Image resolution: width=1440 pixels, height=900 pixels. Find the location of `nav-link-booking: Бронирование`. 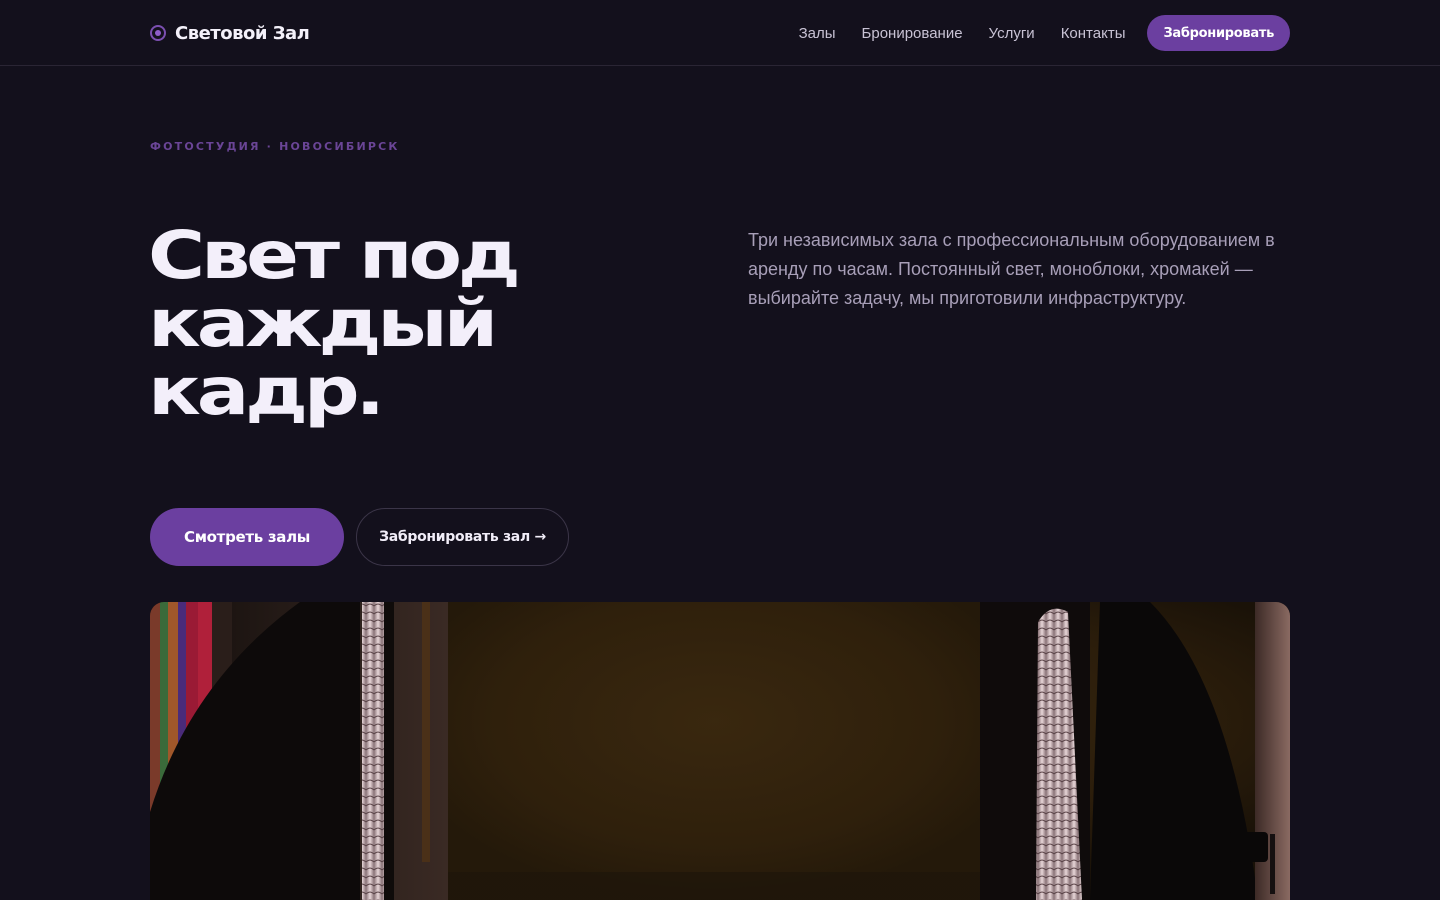

nav-link-booking: Бронирование is located at coordinates (912, 33).